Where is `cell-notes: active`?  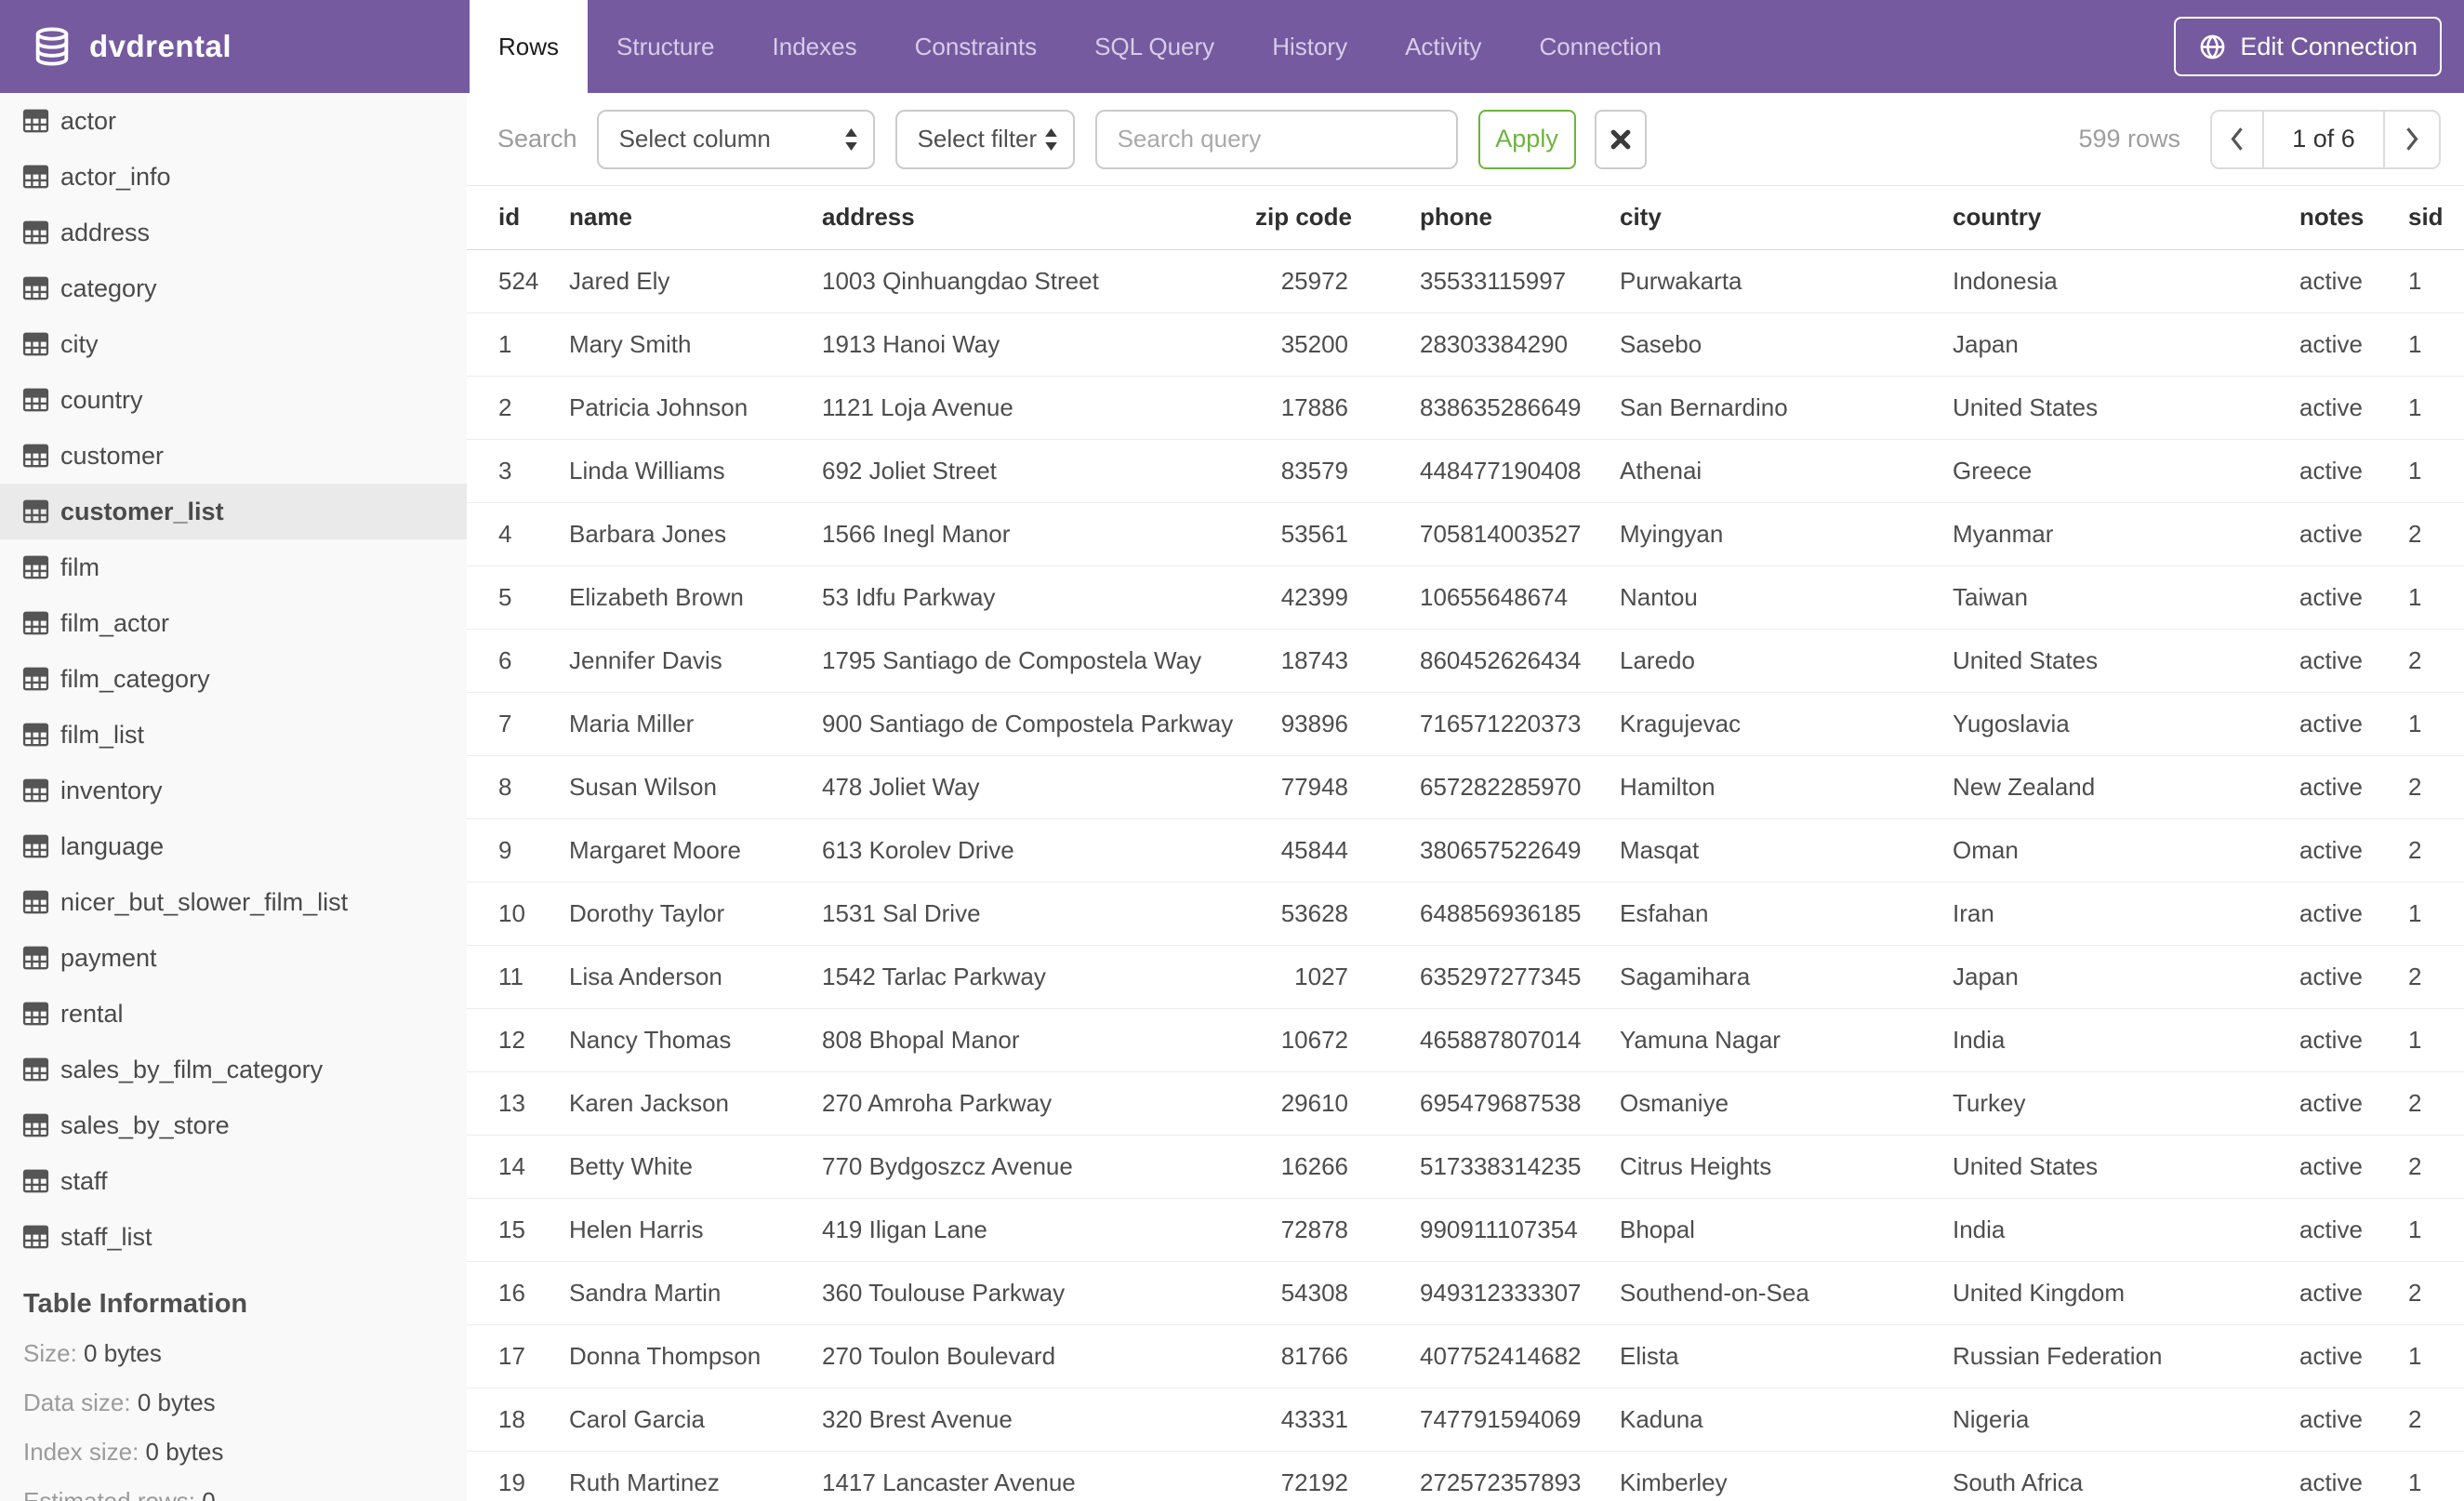 cell-notes: active is located at coordinates (2325, 408).